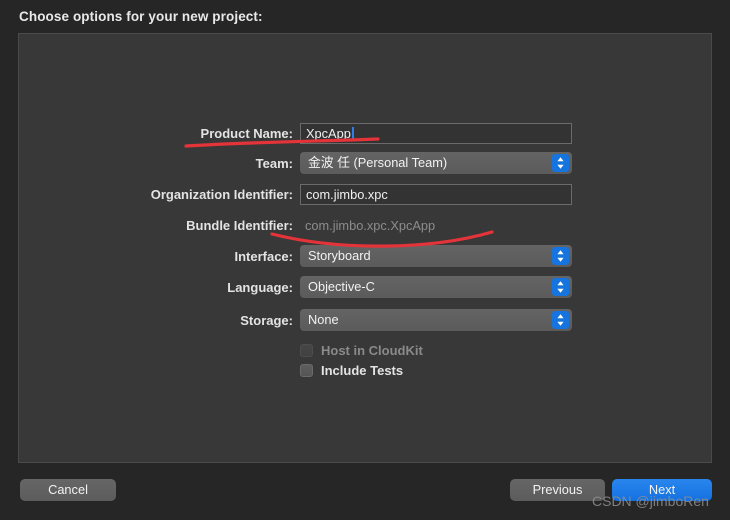 This screenshot has height=520, width=730. What do you see at coordinates (339, 255) in the screenshot?
I see `interface-value: Storyboard` at bounding box center [339, 255].